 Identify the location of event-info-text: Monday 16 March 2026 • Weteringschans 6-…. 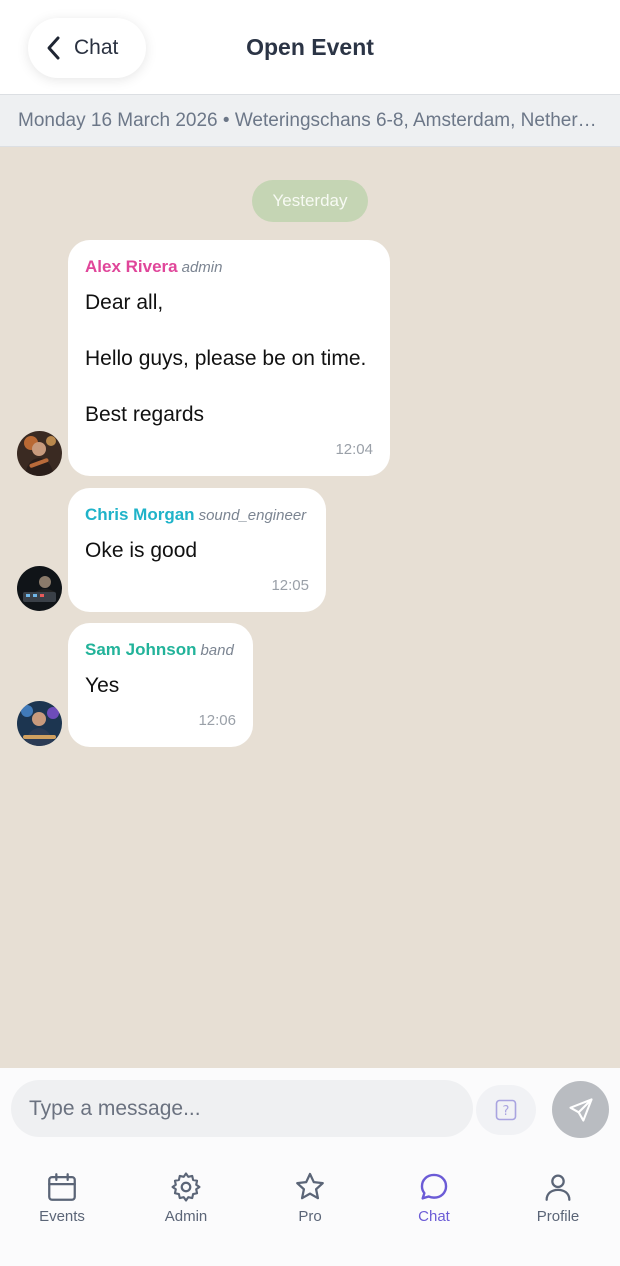
(307, 120).